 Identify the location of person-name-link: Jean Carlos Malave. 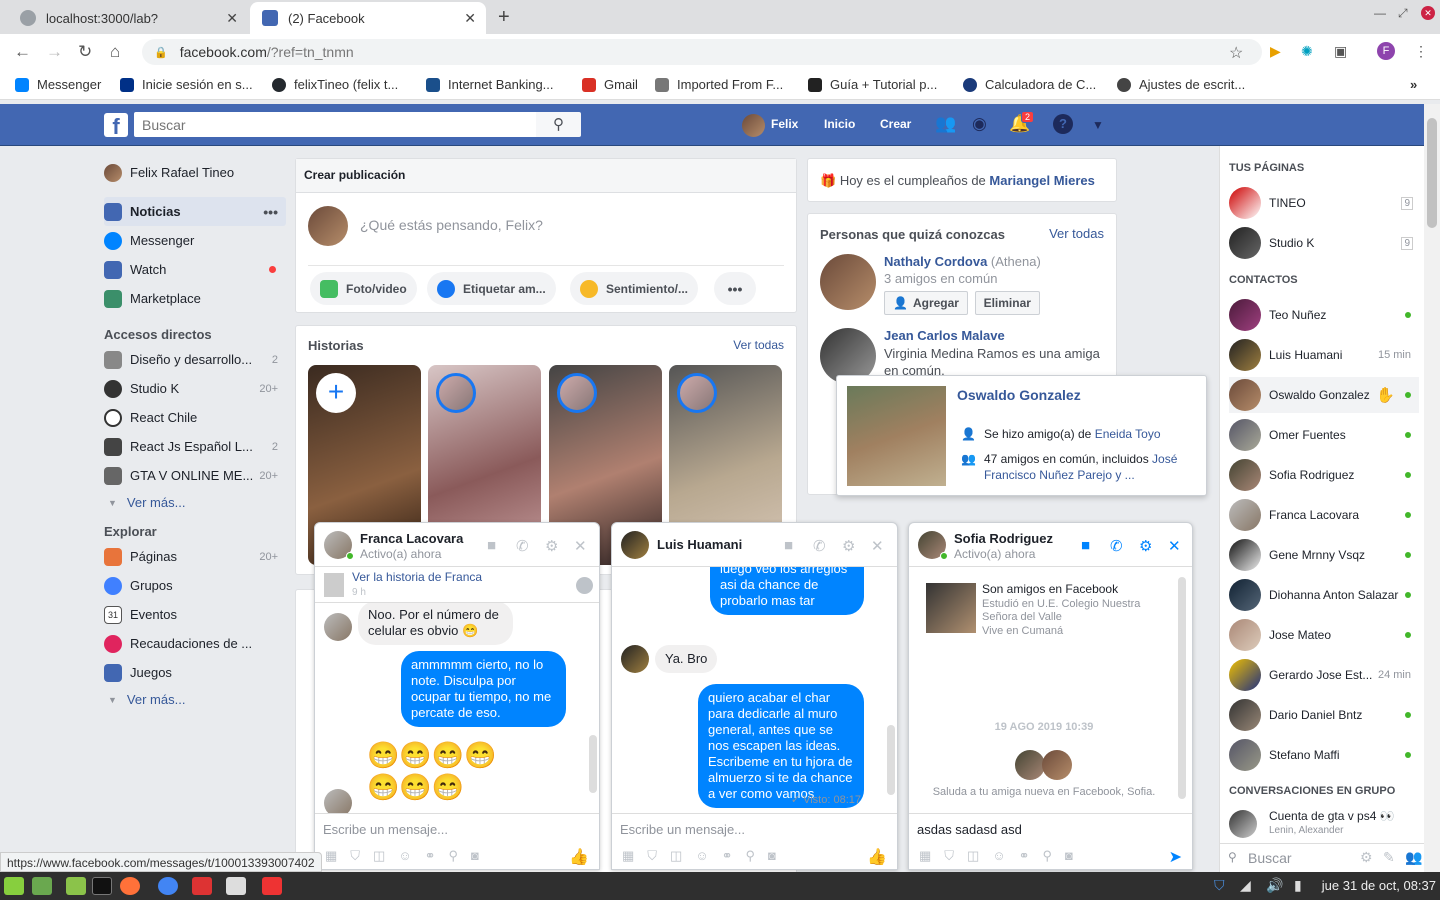
(944, 335).